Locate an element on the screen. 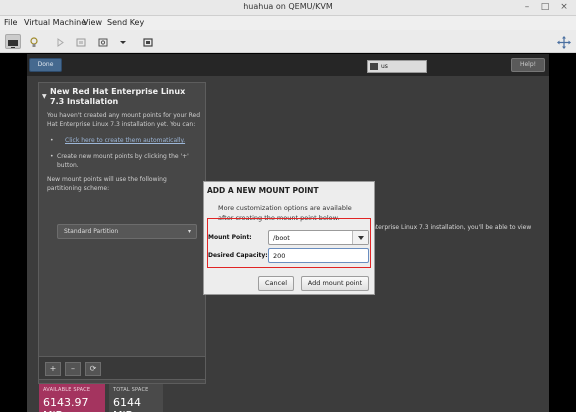  partition-scheme-select: Standard Partition ▾ is located at coordinates (127, 231).